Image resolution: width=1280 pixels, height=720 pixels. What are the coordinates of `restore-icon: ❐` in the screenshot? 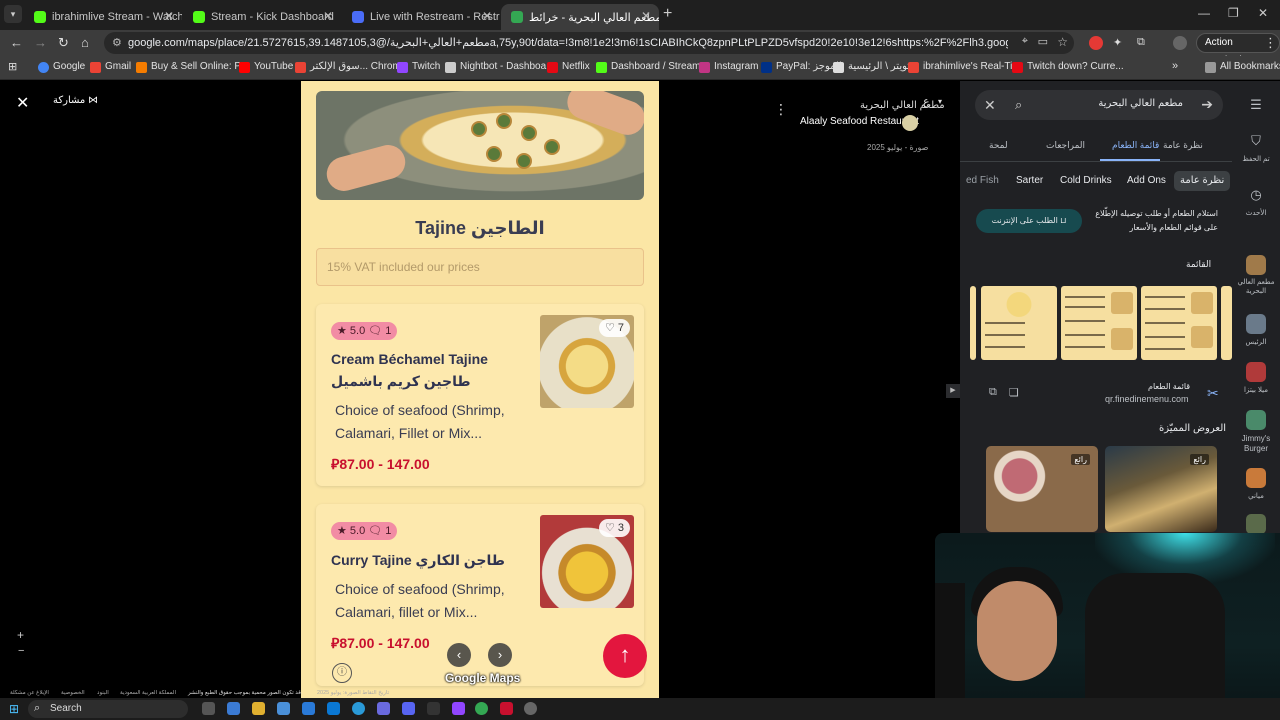 It's located at (1233, 13).